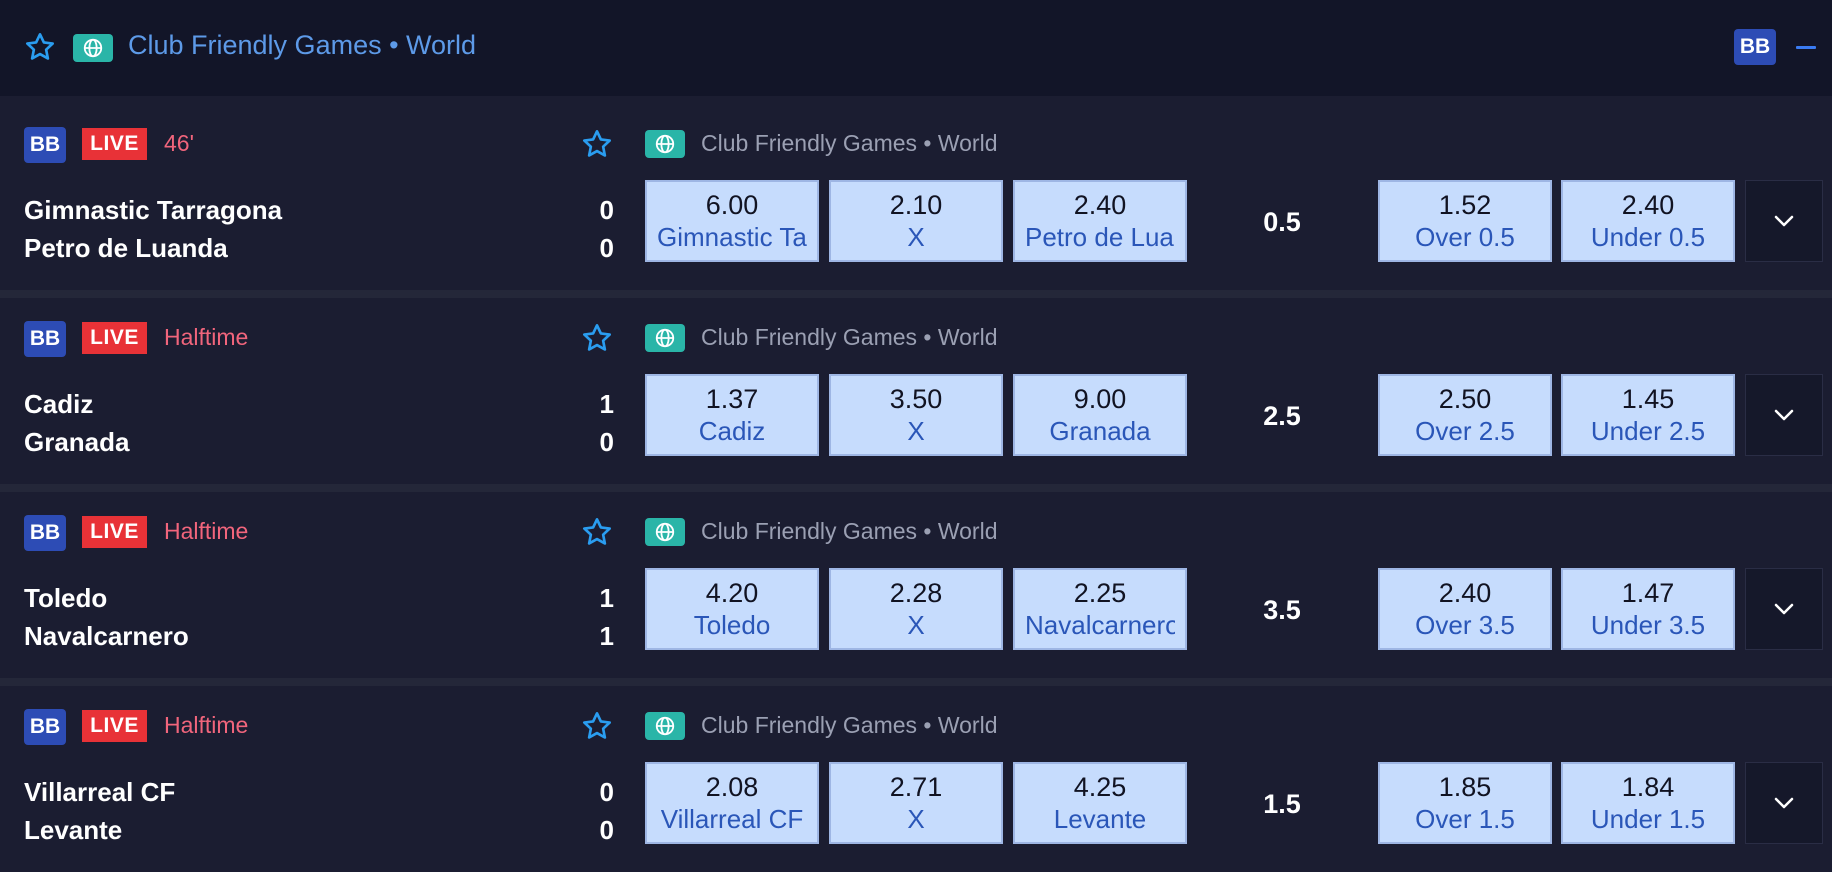  Describe the element at coordinates (916, 221) in the screenshot. I see `odd-draw-button: 2.10 X` at that location.